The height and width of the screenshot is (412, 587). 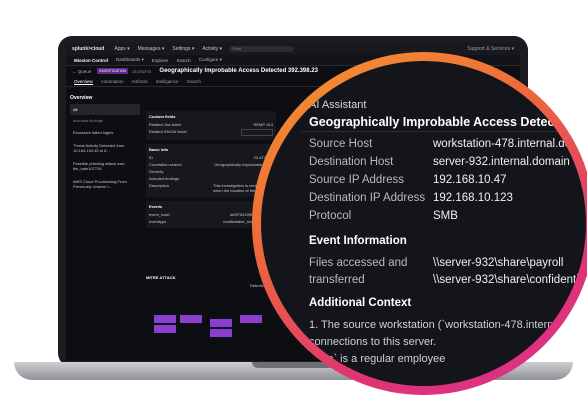 What do you see at coordinates (367, 198) in the screenshot?
I see `field-label: Destination IP Address` at bounding box center [367, 198].